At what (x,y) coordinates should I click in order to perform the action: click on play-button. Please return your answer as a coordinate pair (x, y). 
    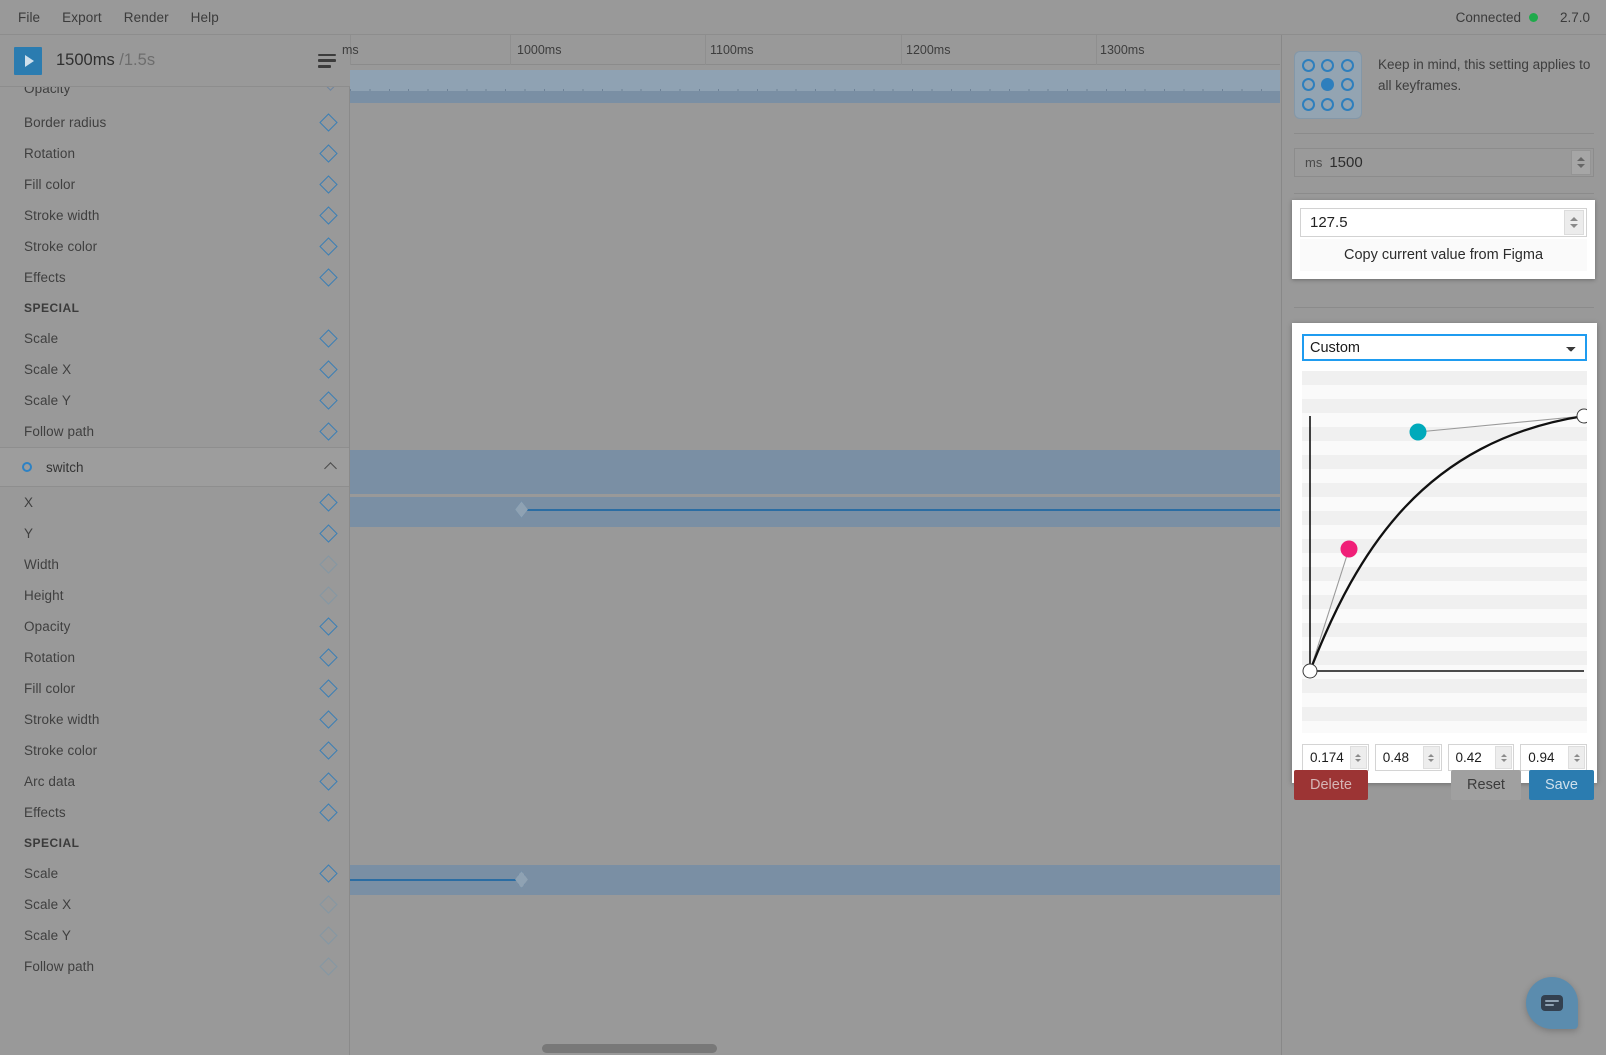
    Looking at the image, I should click on (28, 60).